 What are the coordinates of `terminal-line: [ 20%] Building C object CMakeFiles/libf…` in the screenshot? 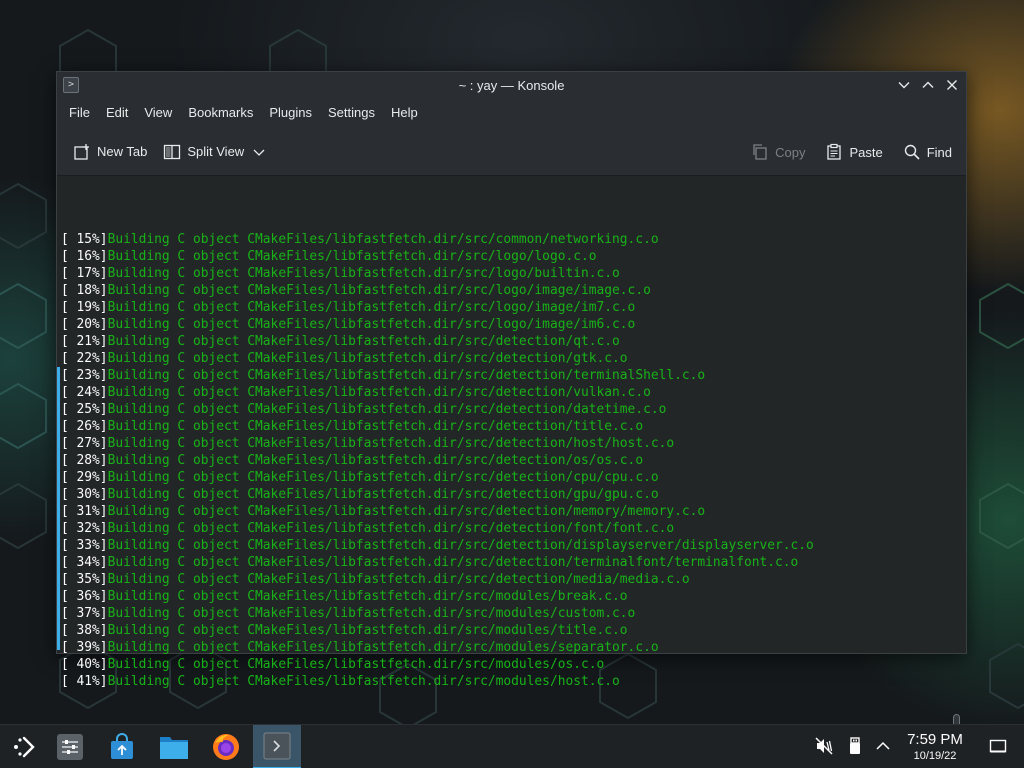 It's located at (513, 324).